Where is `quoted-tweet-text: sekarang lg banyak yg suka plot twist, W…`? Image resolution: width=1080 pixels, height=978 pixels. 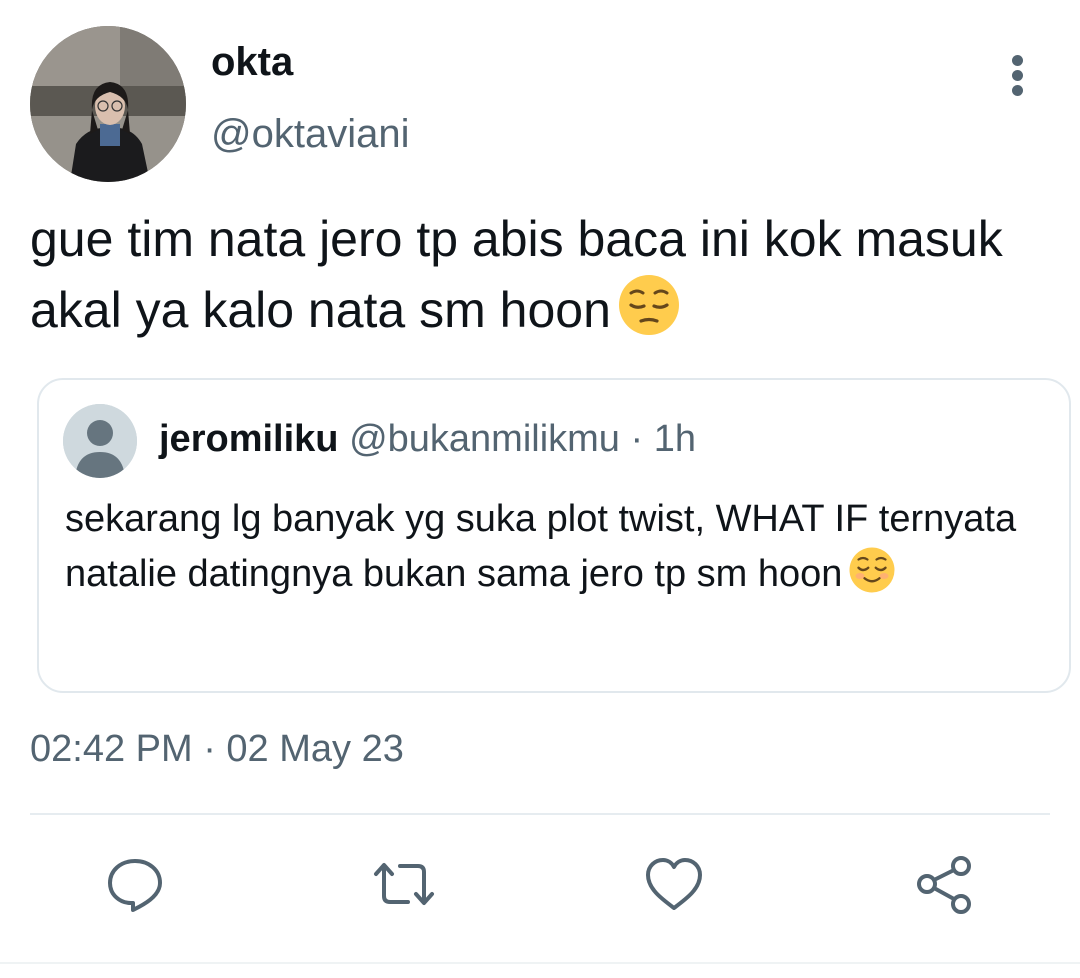 quoted-tweet-text: sekarang lg banyak yg suka plot twist, W… is located at coordinates (560, 550).